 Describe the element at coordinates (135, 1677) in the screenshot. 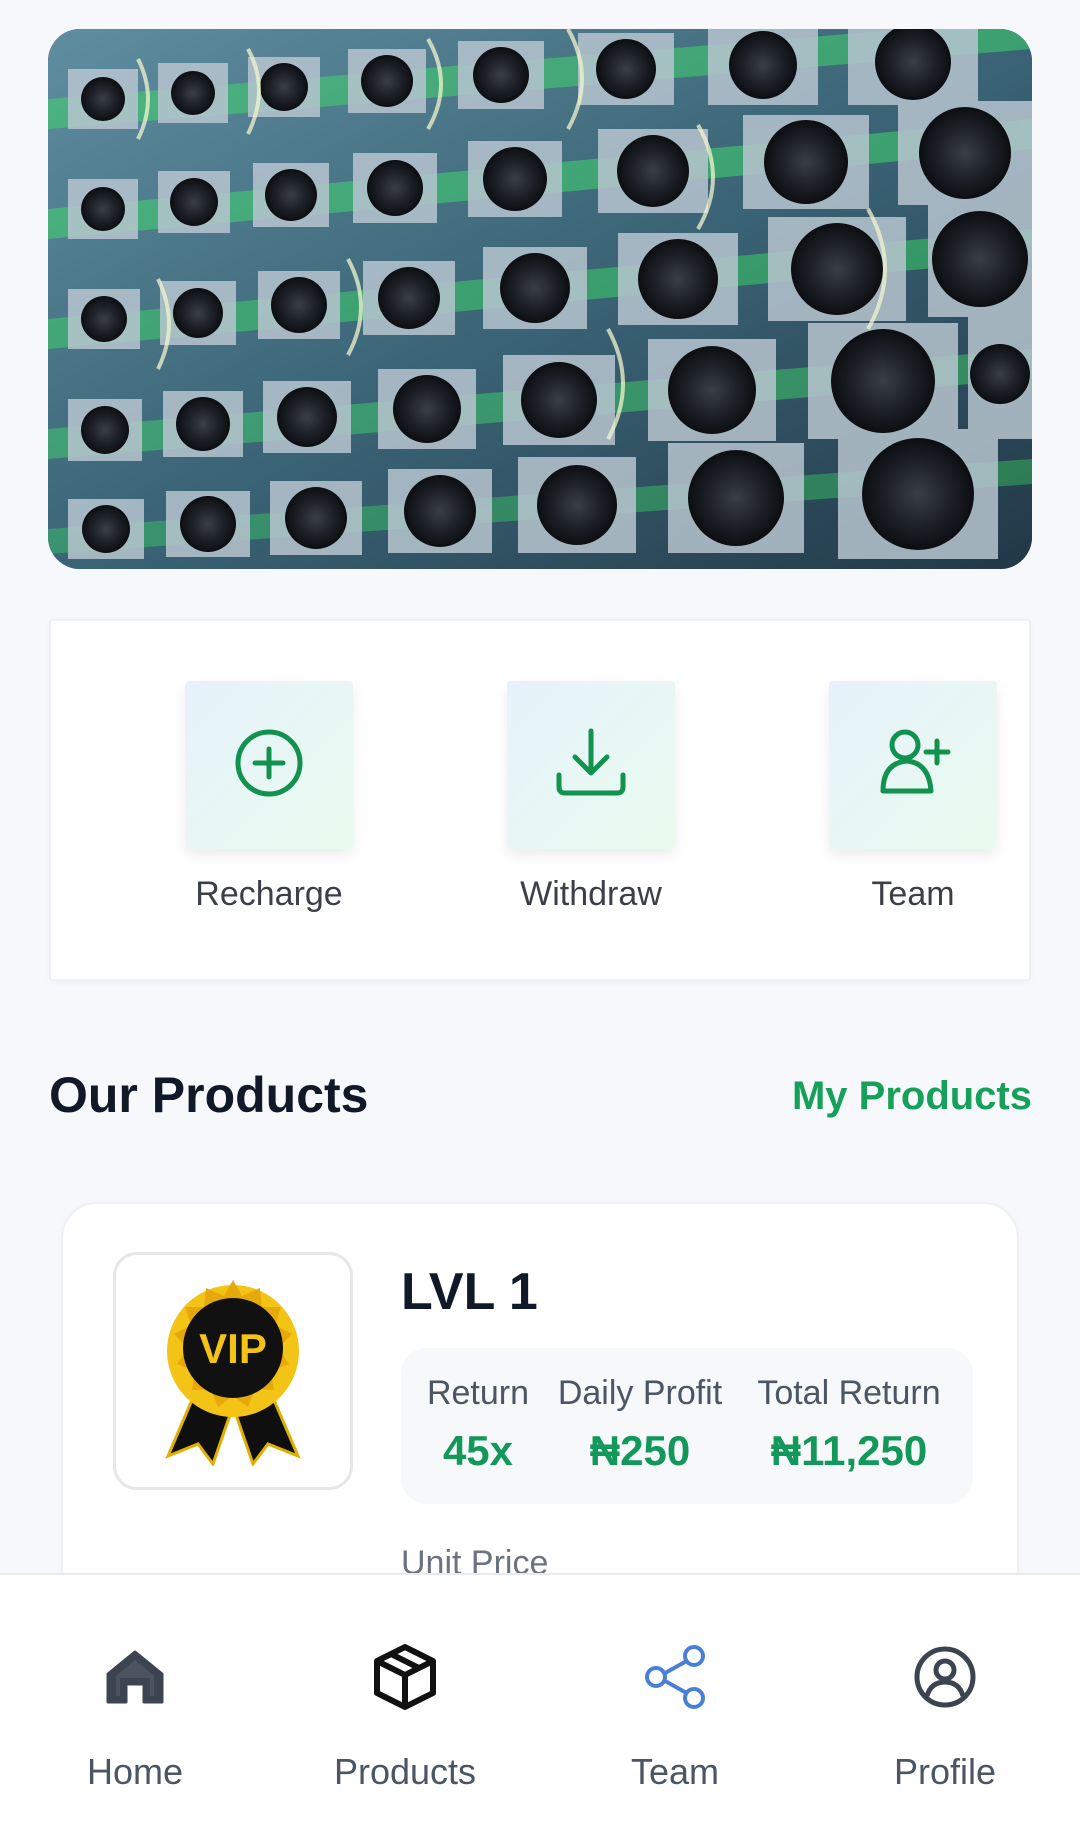

I see `home-icon` at that location.